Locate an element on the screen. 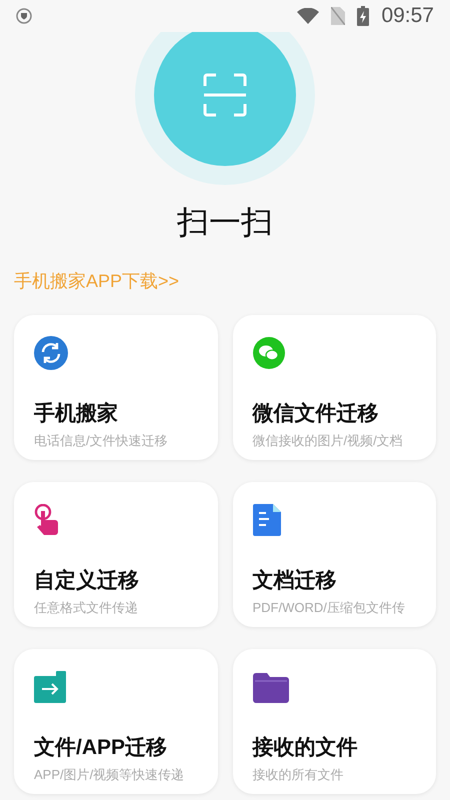 This screenshot has width=450, height=800. card-title: 文件/APP迁移 is located at coordinates (101, 747).